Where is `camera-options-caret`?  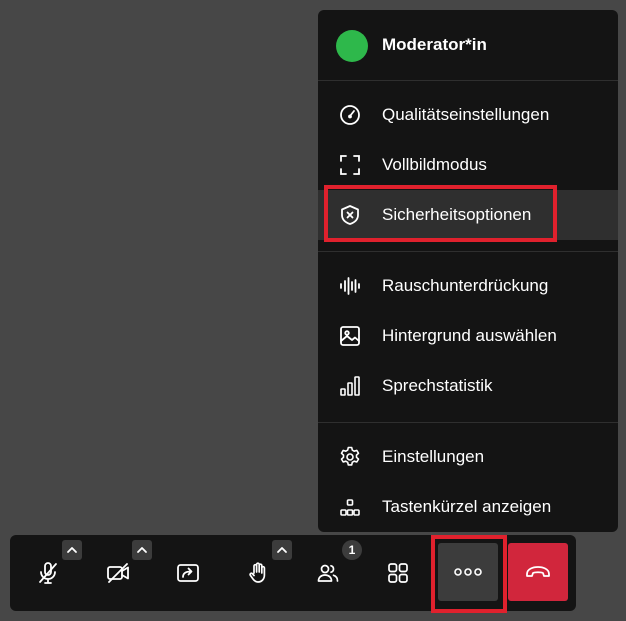
camera-options-caret is located at coordinates (142, 550).